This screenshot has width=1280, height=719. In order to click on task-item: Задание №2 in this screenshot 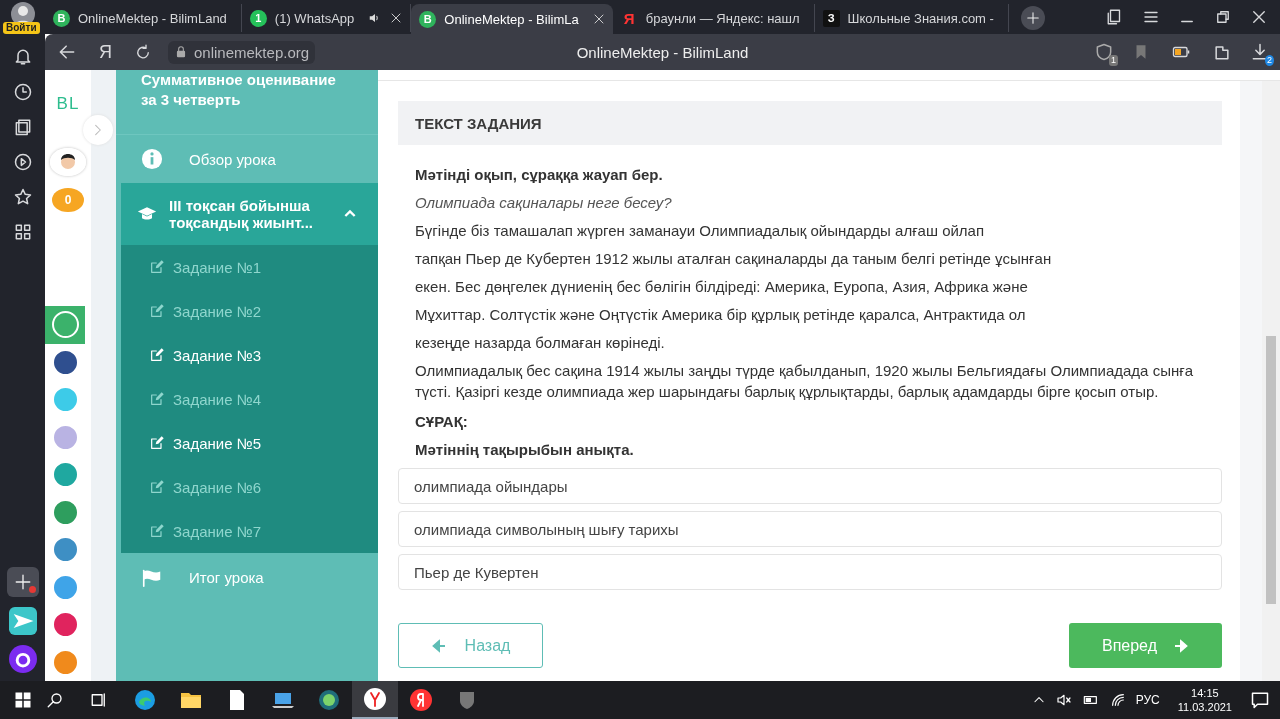, I will do `click(249, 311)`.